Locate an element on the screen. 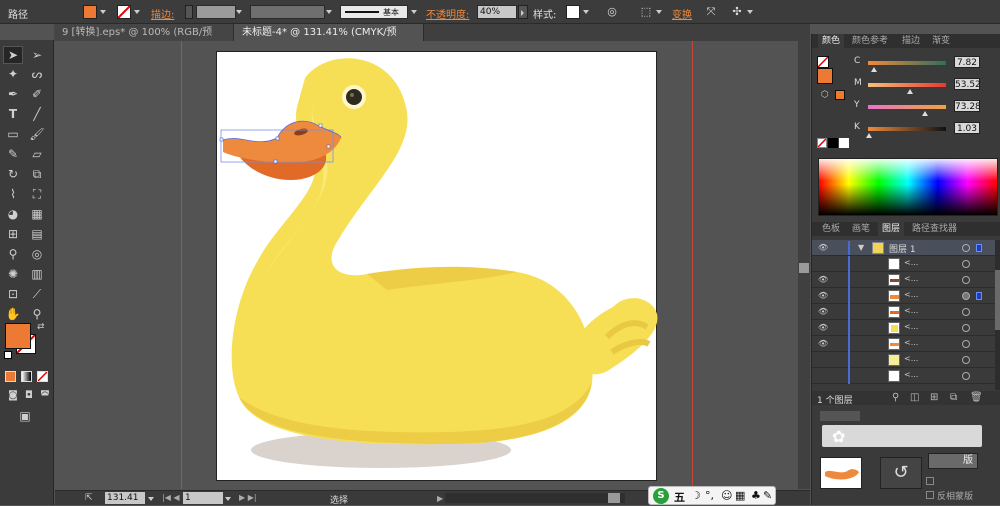  panel-tab-partial is located at coordinates (840, 416).